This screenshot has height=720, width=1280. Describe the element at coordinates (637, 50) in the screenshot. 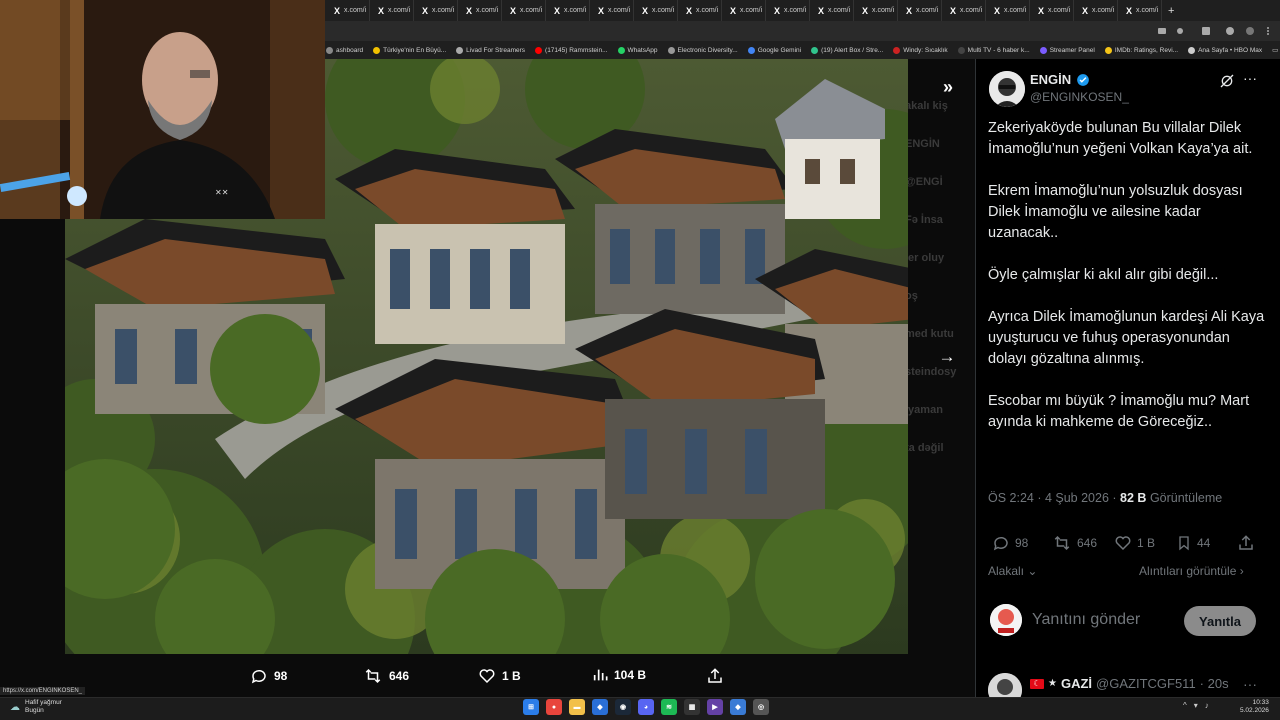

I see `bookmark-item: WhatsApp` at that location.